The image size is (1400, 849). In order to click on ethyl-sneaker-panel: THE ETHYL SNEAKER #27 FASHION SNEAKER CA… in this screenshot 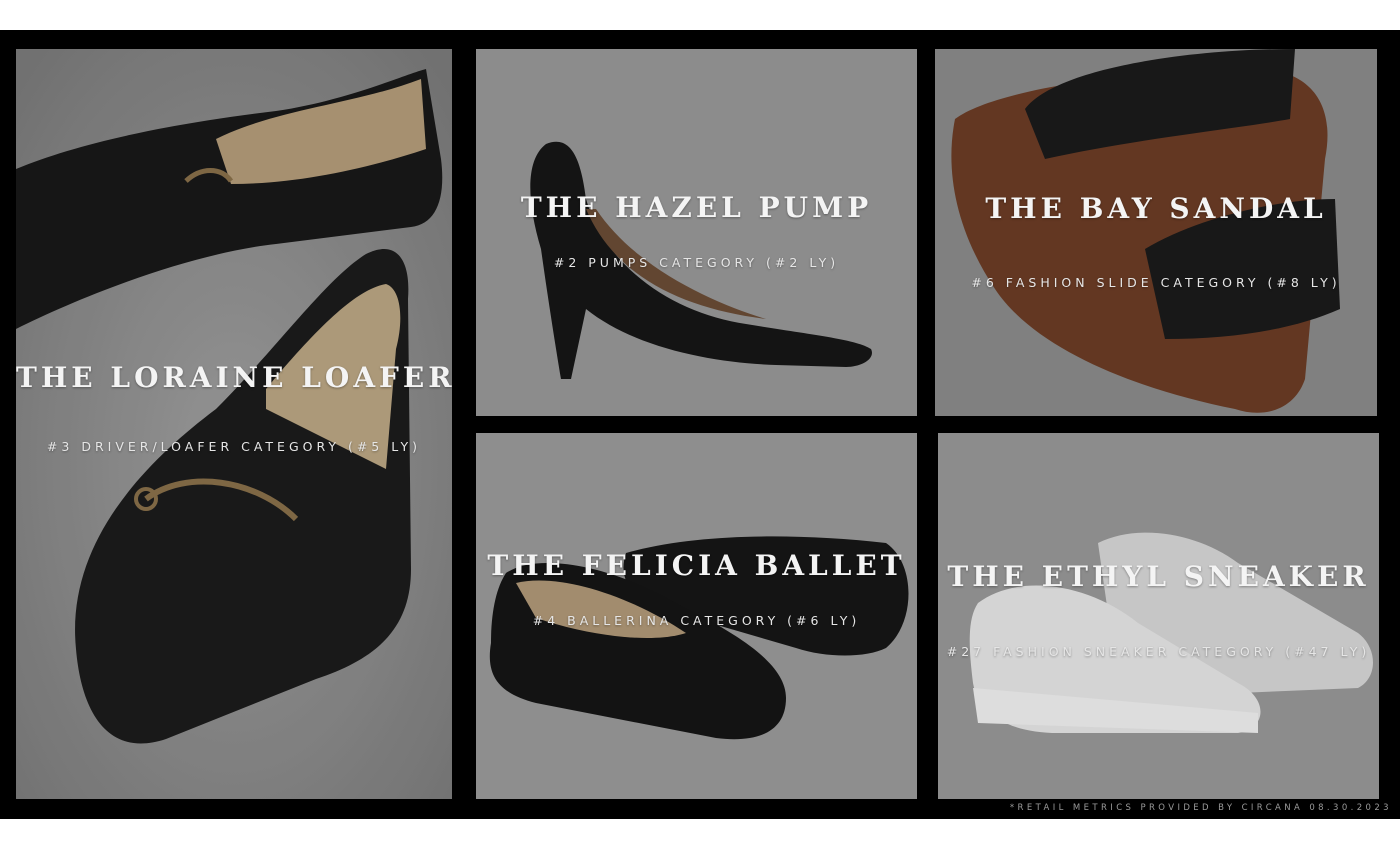, I will do `click(1158, 616)`.